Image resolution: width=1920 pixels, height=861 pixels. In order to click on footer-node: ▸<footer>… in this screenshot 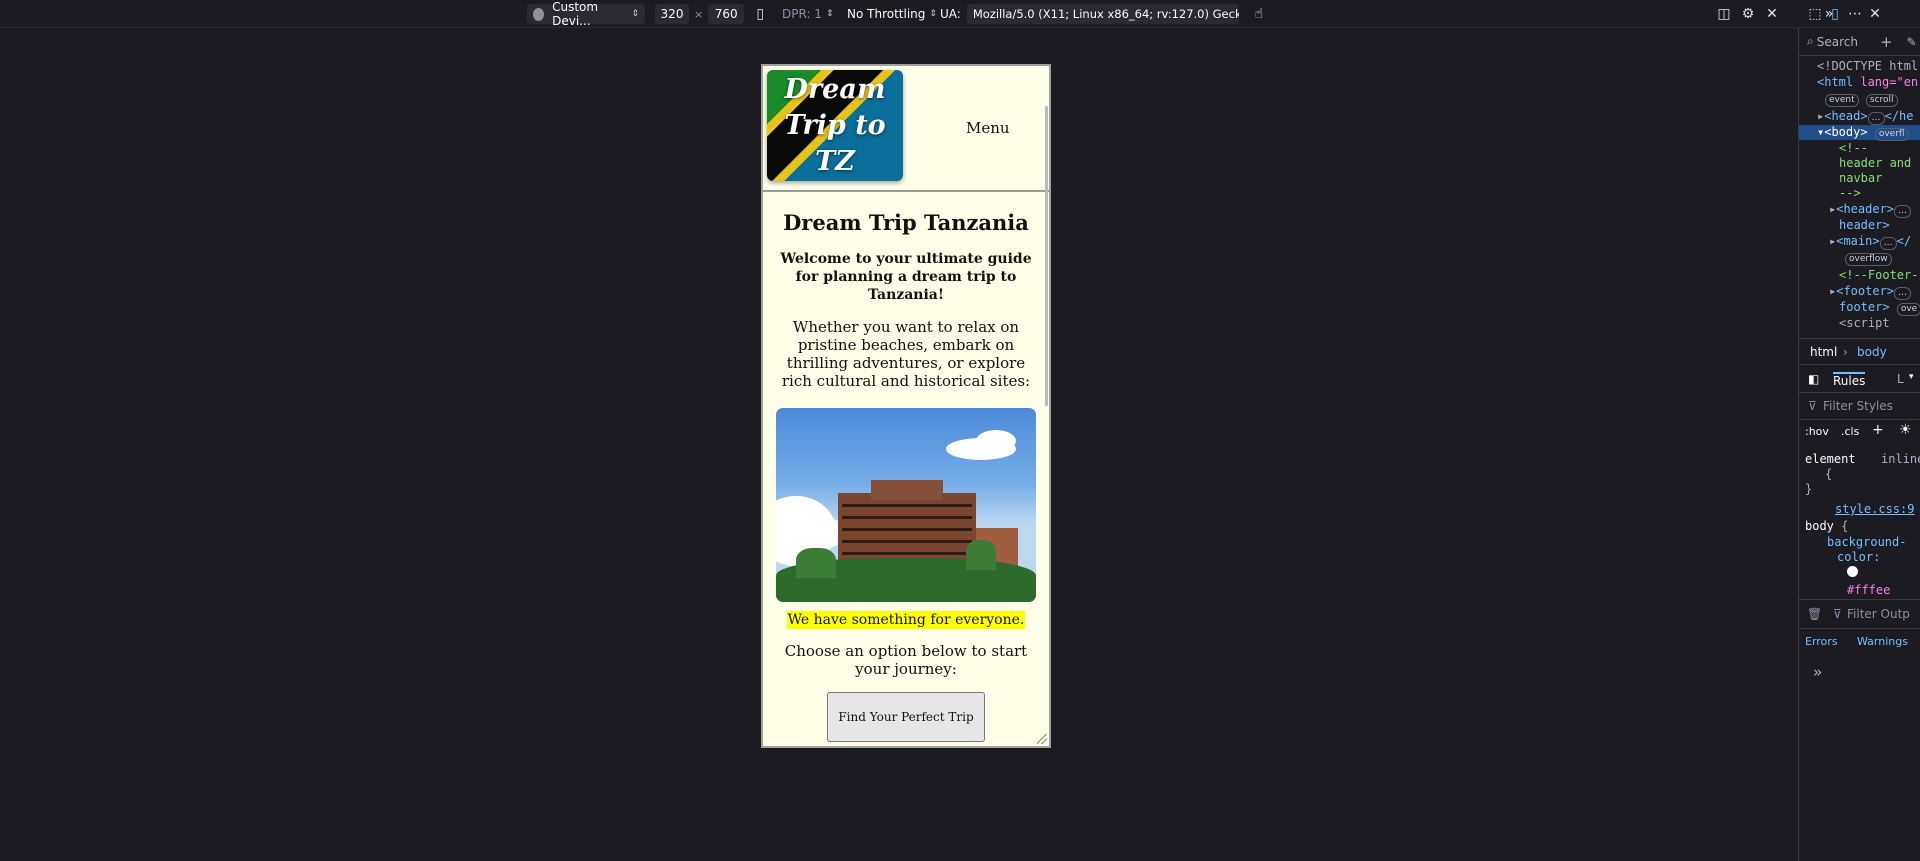, I will do `click(1870, 292)`.